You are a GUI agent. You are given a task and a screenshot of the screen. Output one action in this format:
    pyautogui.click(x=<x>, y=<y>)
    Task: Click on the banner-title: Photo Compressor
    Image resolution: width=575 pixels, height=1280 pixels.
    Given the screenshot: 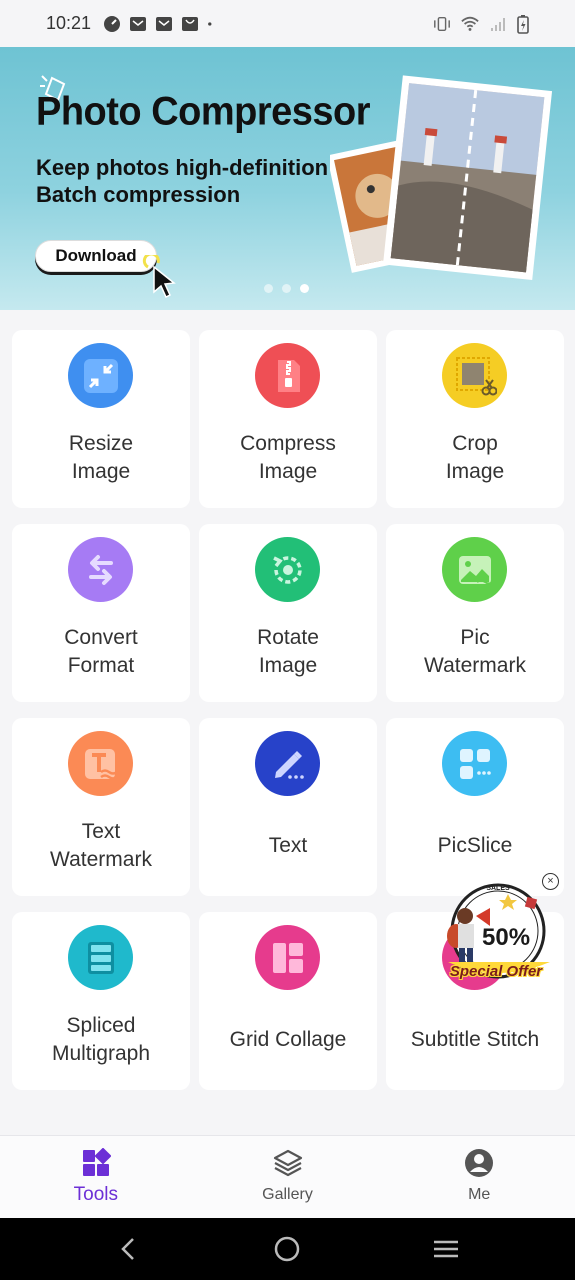 What is the action you would take?
    pyautogui.click(x=203, y=112)
    